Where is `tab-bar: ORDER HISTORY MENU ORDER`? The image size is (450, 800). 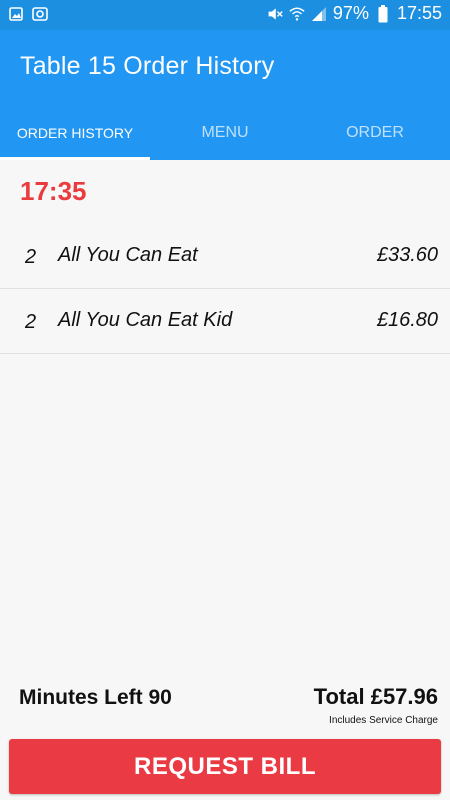
tab-bar: ORDER HISTORY MENU ORDER is located at coordinates (225, 132).